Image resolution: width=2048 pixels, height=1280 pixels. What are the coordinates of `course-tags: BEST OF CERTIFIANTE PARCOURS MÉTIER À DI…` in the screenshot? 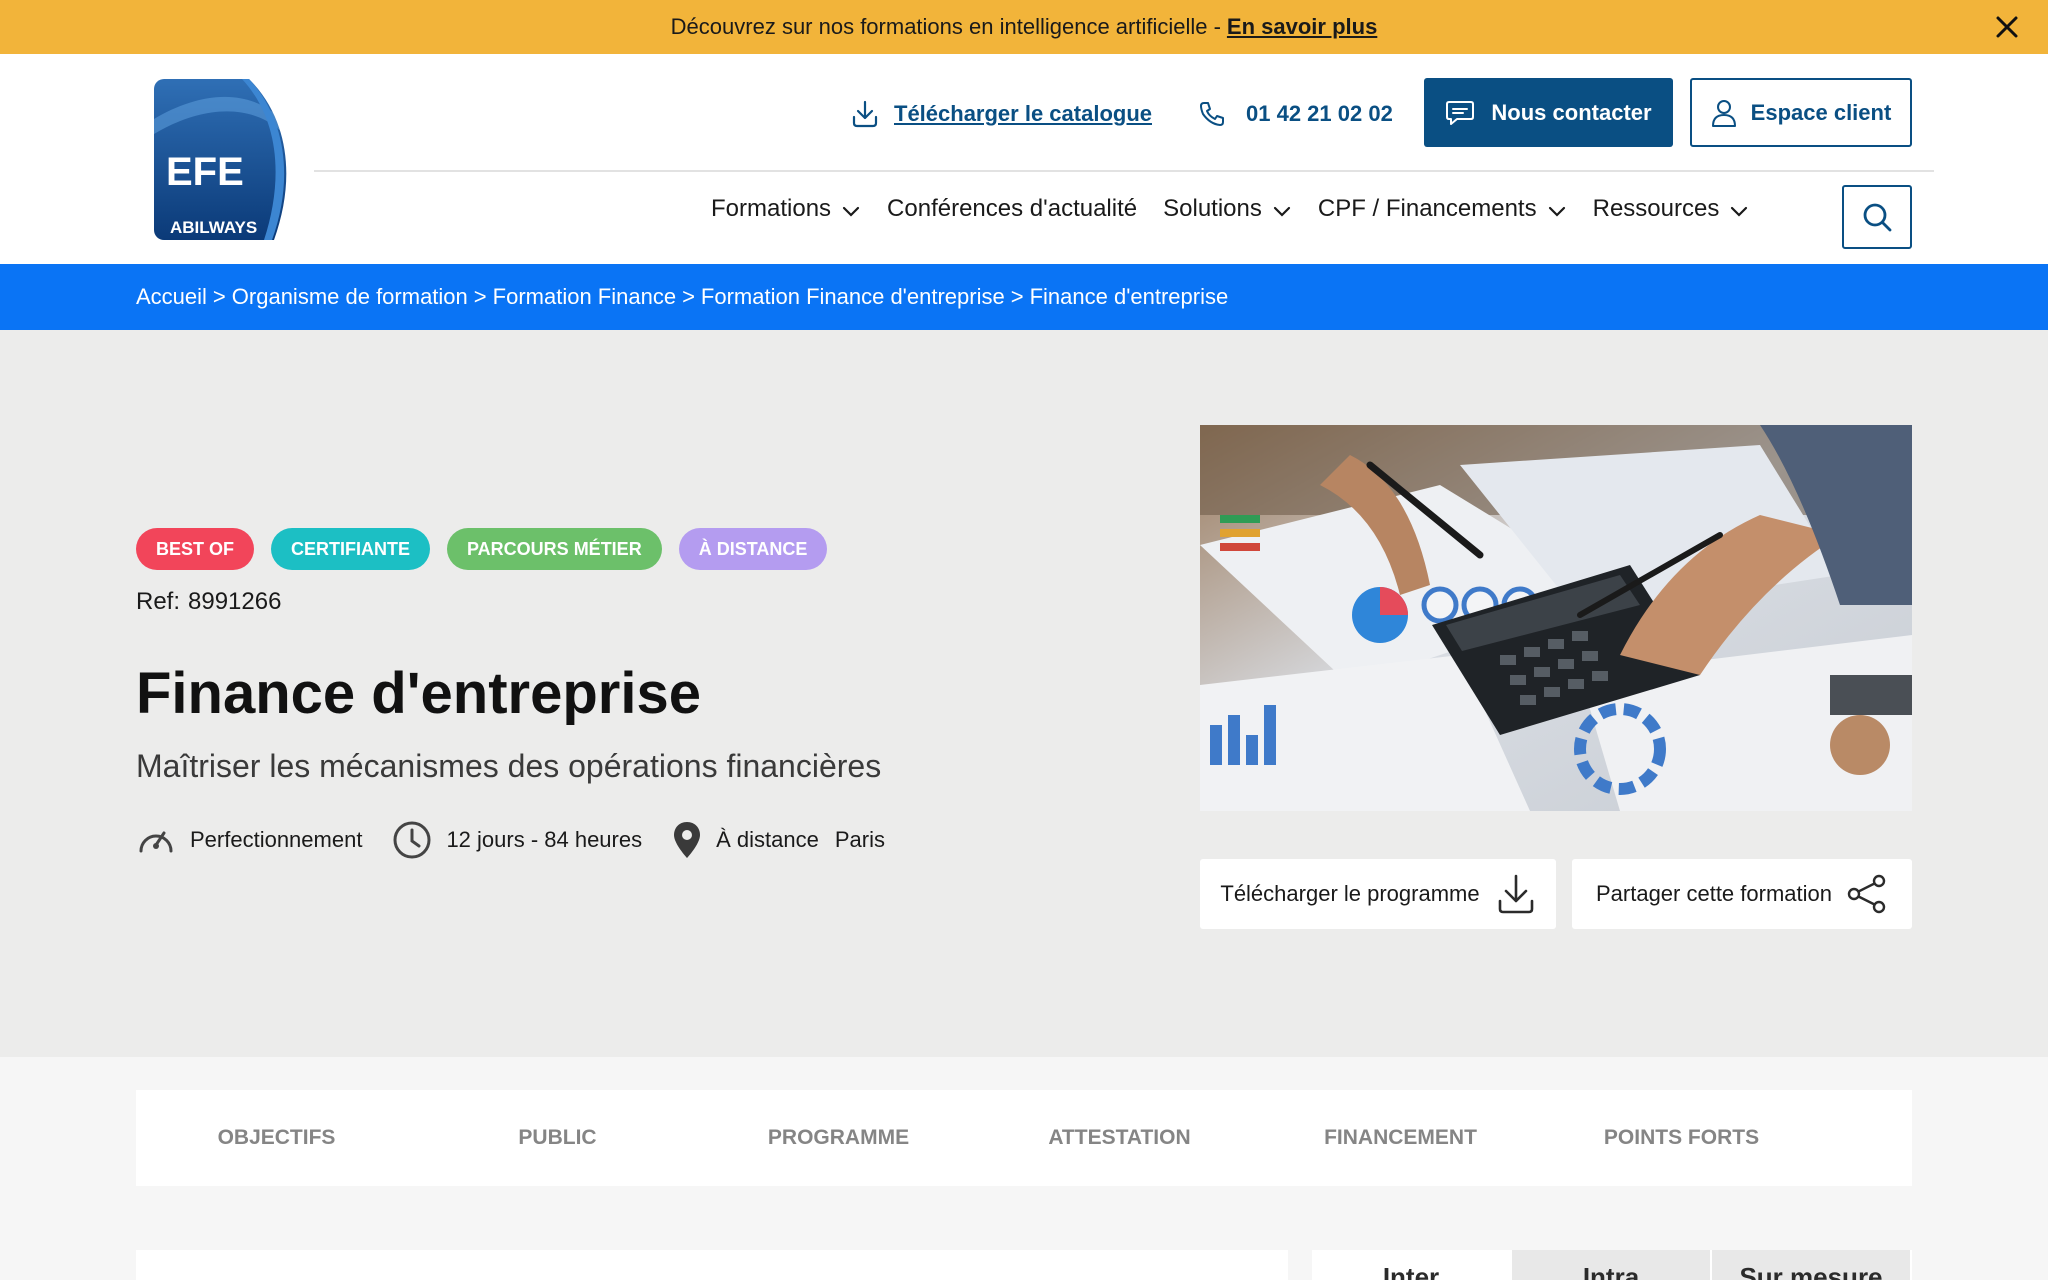 It's located at (482, 549).